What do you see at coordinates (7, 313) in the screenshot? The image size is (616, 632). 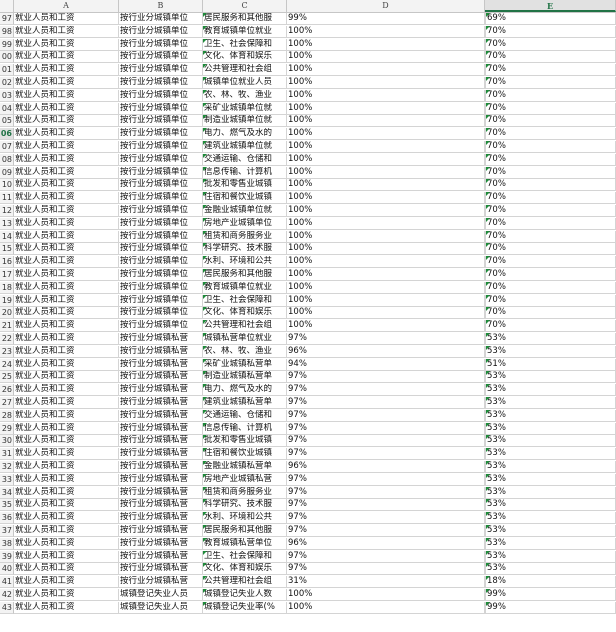 I see `row-number: 20` at bounding box center [7, 313].